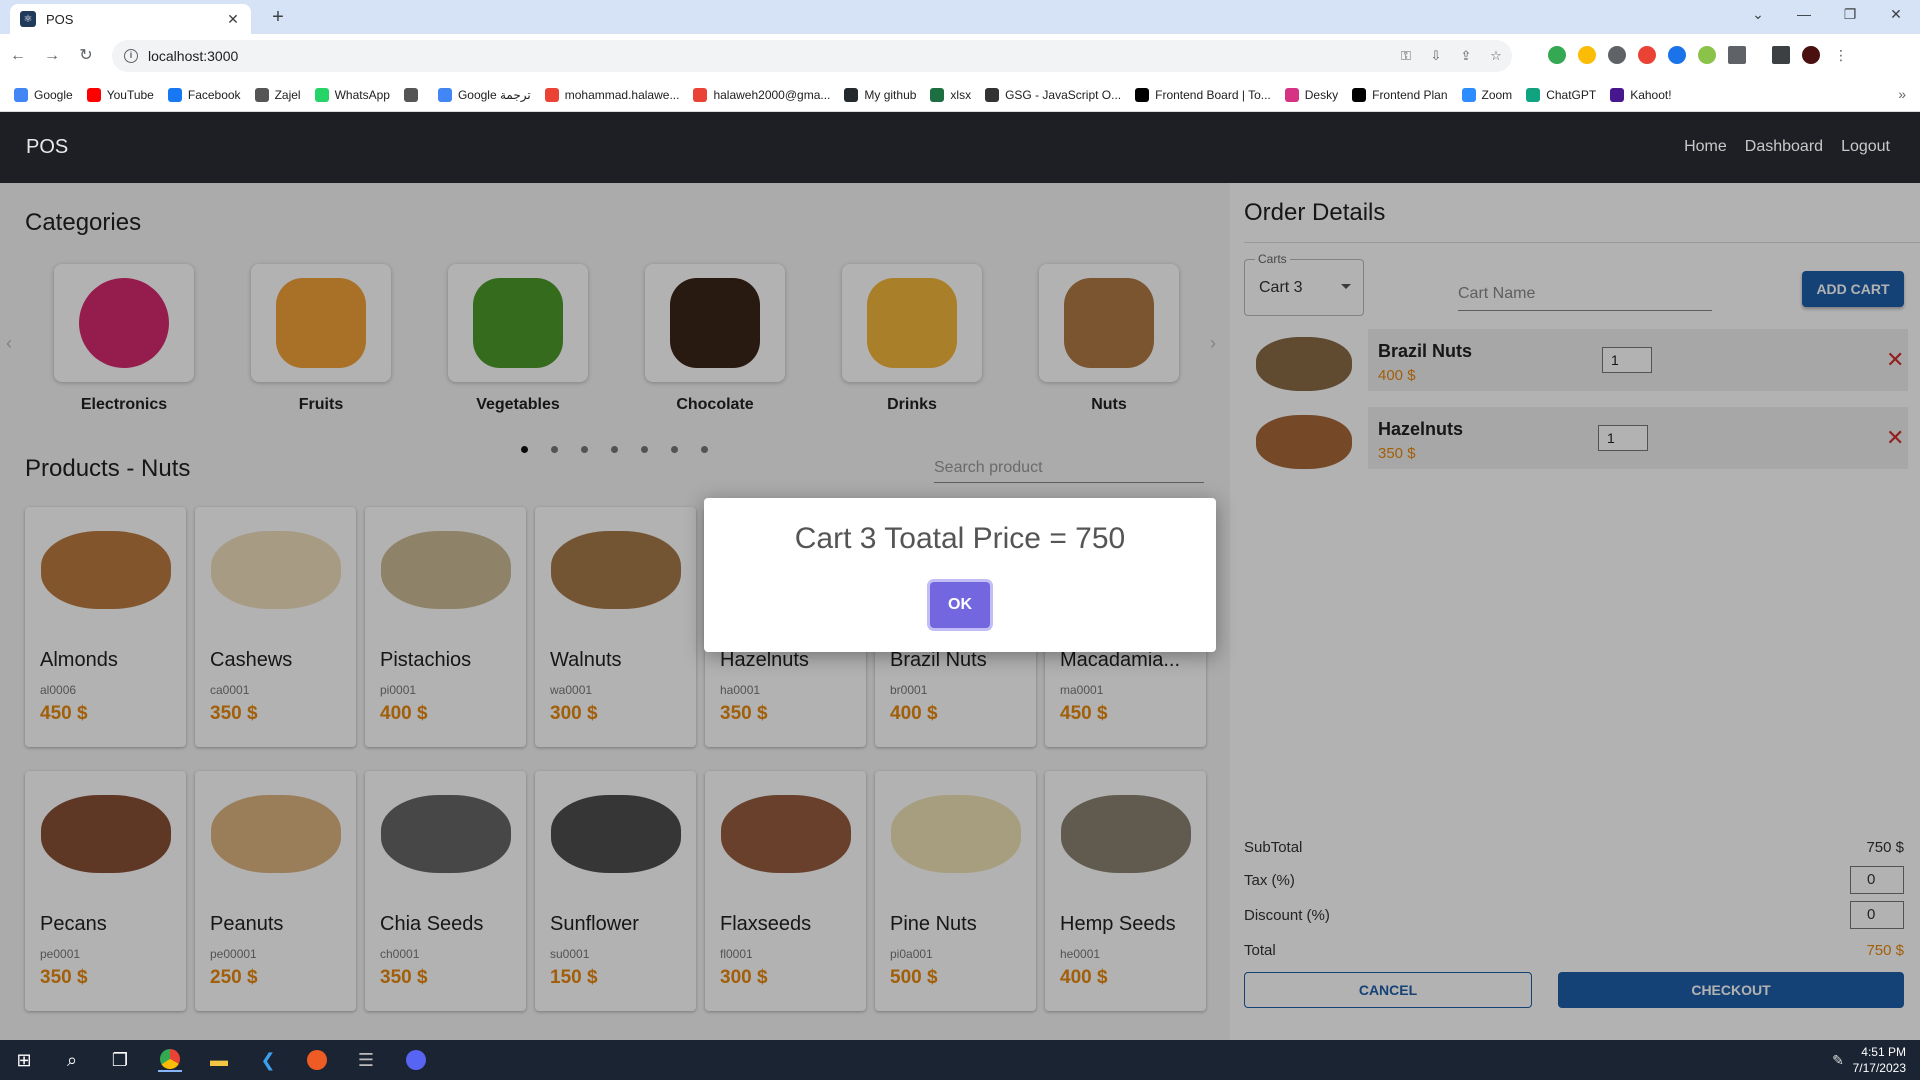 Image resolution: width=1920 pixels, height=1080 pixels. I want to click on bookmark-item: WhatsApp, so click(352, 94).